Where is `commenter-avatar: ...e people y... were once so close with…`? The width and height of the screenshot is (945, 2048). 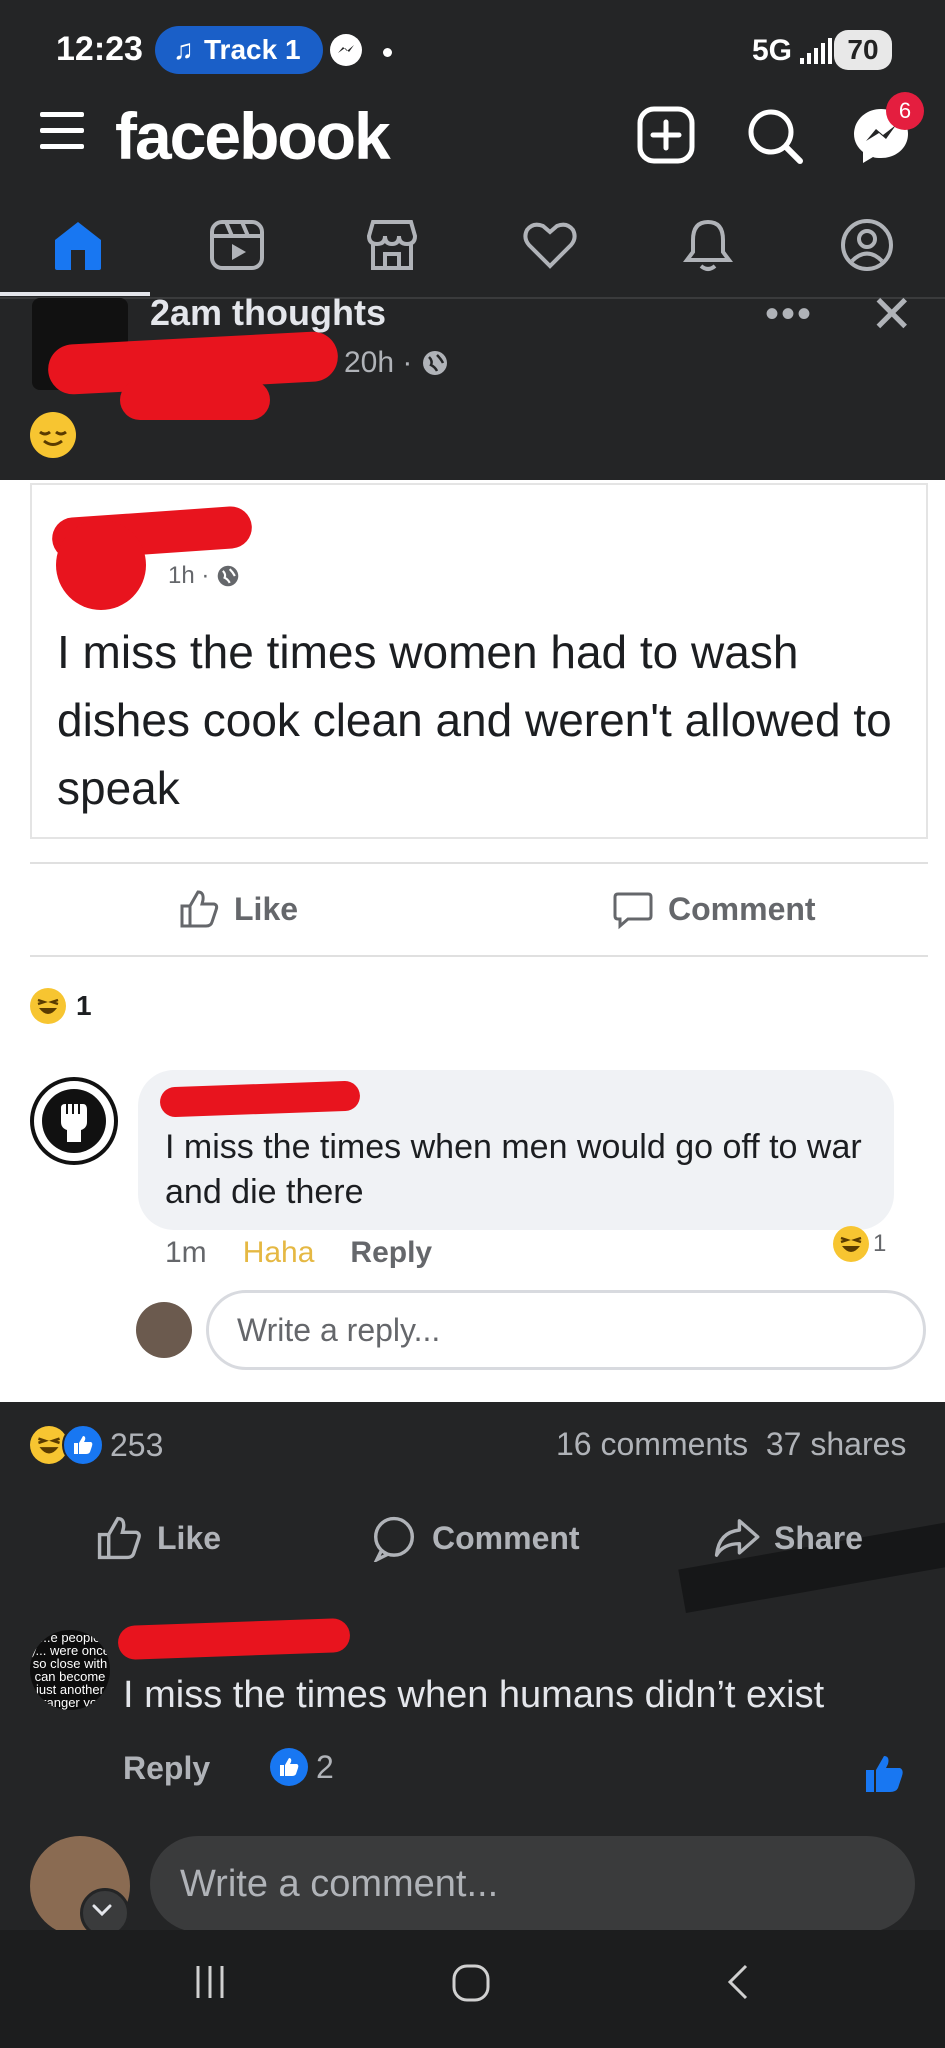
commenter-avatar: ...e people y... were once so close with… is located at coordinates (70, 1670).